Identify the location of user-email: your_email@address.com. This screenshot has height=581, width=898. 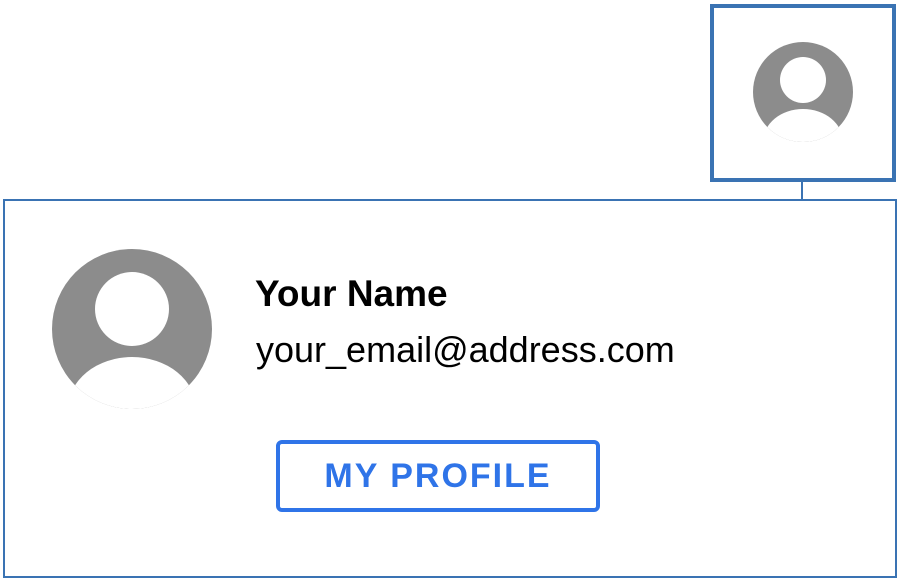
(465, 349).